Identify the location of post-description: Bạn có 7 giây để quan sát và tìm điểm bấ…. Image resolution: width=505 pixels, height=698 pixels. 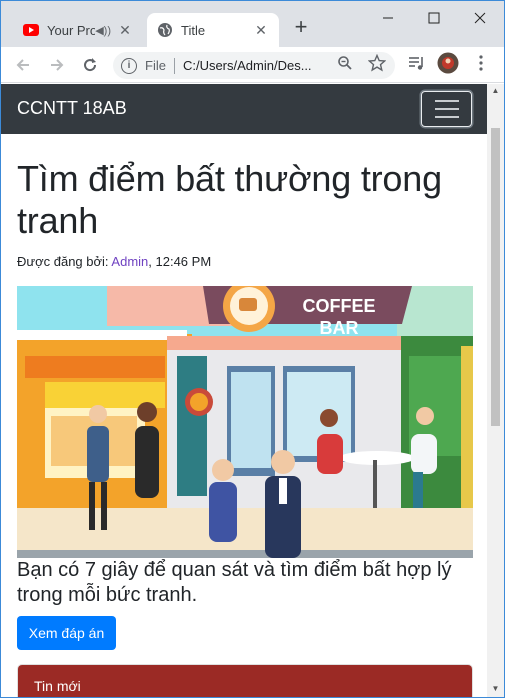
(234, 582).